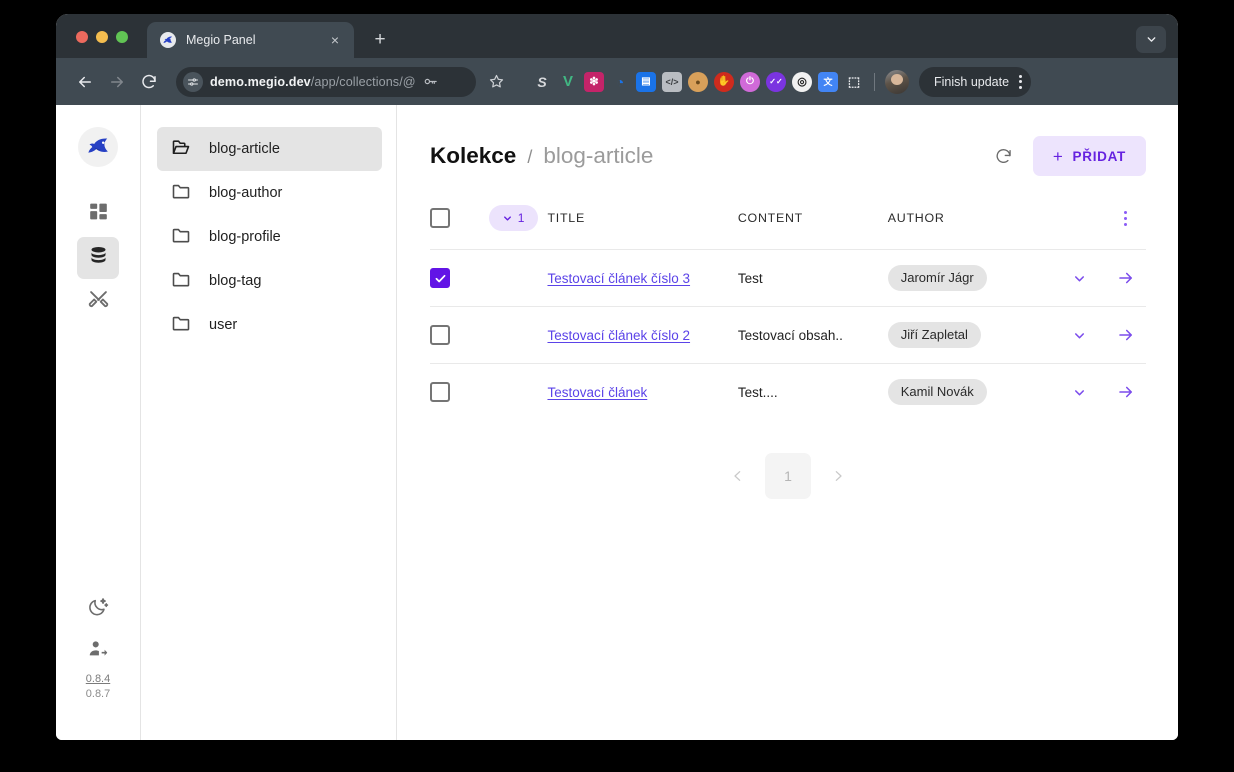 The image size is (1234, 772). I want to click on pagination-next-button, so click(838, 476).